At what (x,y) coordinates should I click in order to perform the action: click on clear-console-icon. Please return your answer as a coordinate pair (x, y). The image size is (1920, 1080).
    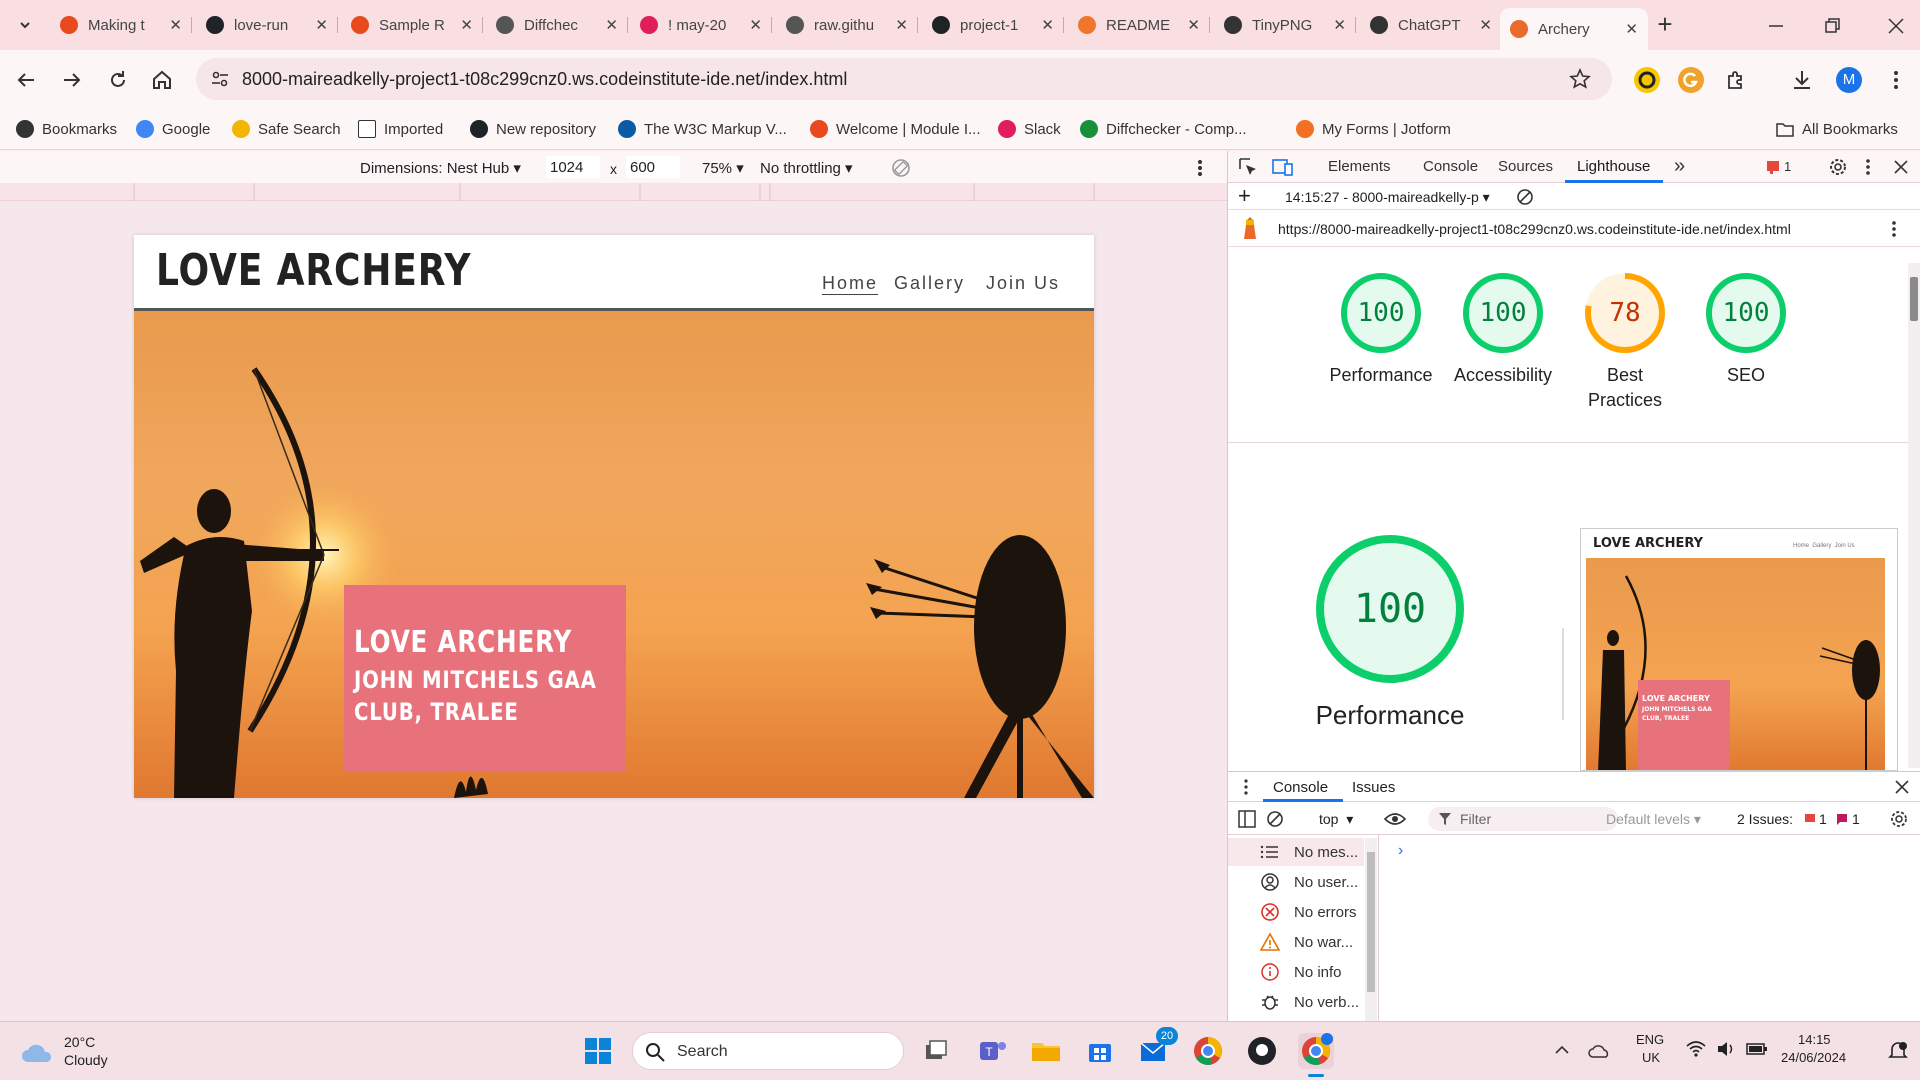
    Looking at the image, I should click on (1275, 819).